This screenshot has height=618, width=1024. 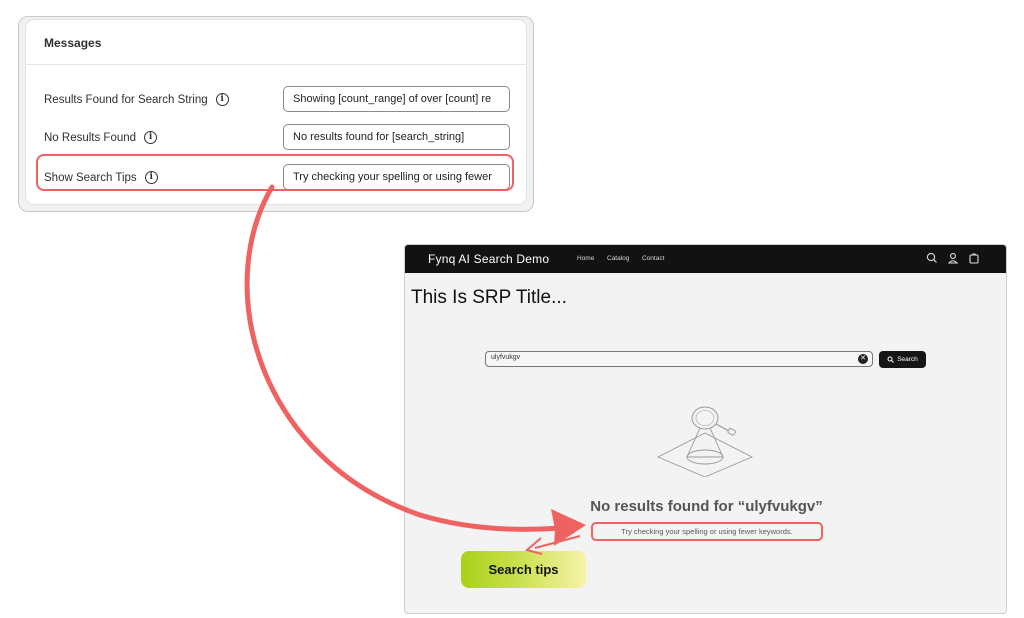 I want to click on no-results-label-text: No Results Found, so click(x=90, y=137).